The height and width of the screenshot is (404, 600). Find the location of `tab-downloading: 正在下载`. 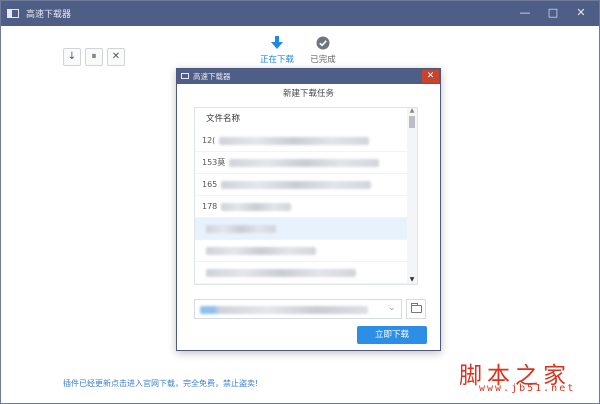

tab-downloading: 正在下载 is located at coordinates (277, 51).